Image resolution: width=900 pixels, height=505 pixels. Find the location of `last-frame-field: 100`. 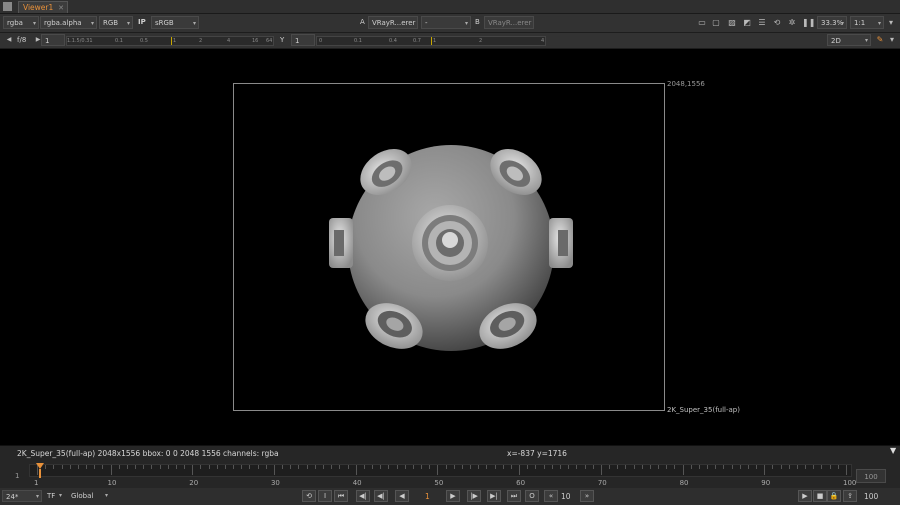

last-frame-field: 100 is located at coordinates (871, 496).